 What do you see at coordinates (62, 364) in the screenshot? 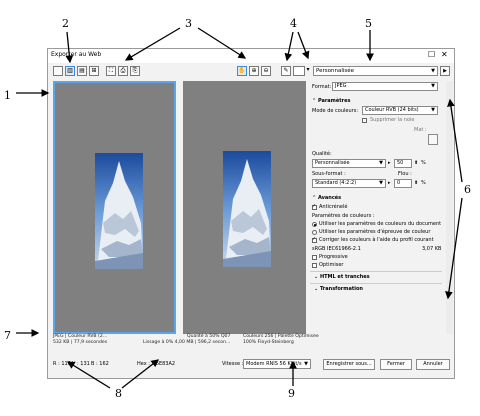
I see `red-value: R : 110` at bounding box center [62, 364].